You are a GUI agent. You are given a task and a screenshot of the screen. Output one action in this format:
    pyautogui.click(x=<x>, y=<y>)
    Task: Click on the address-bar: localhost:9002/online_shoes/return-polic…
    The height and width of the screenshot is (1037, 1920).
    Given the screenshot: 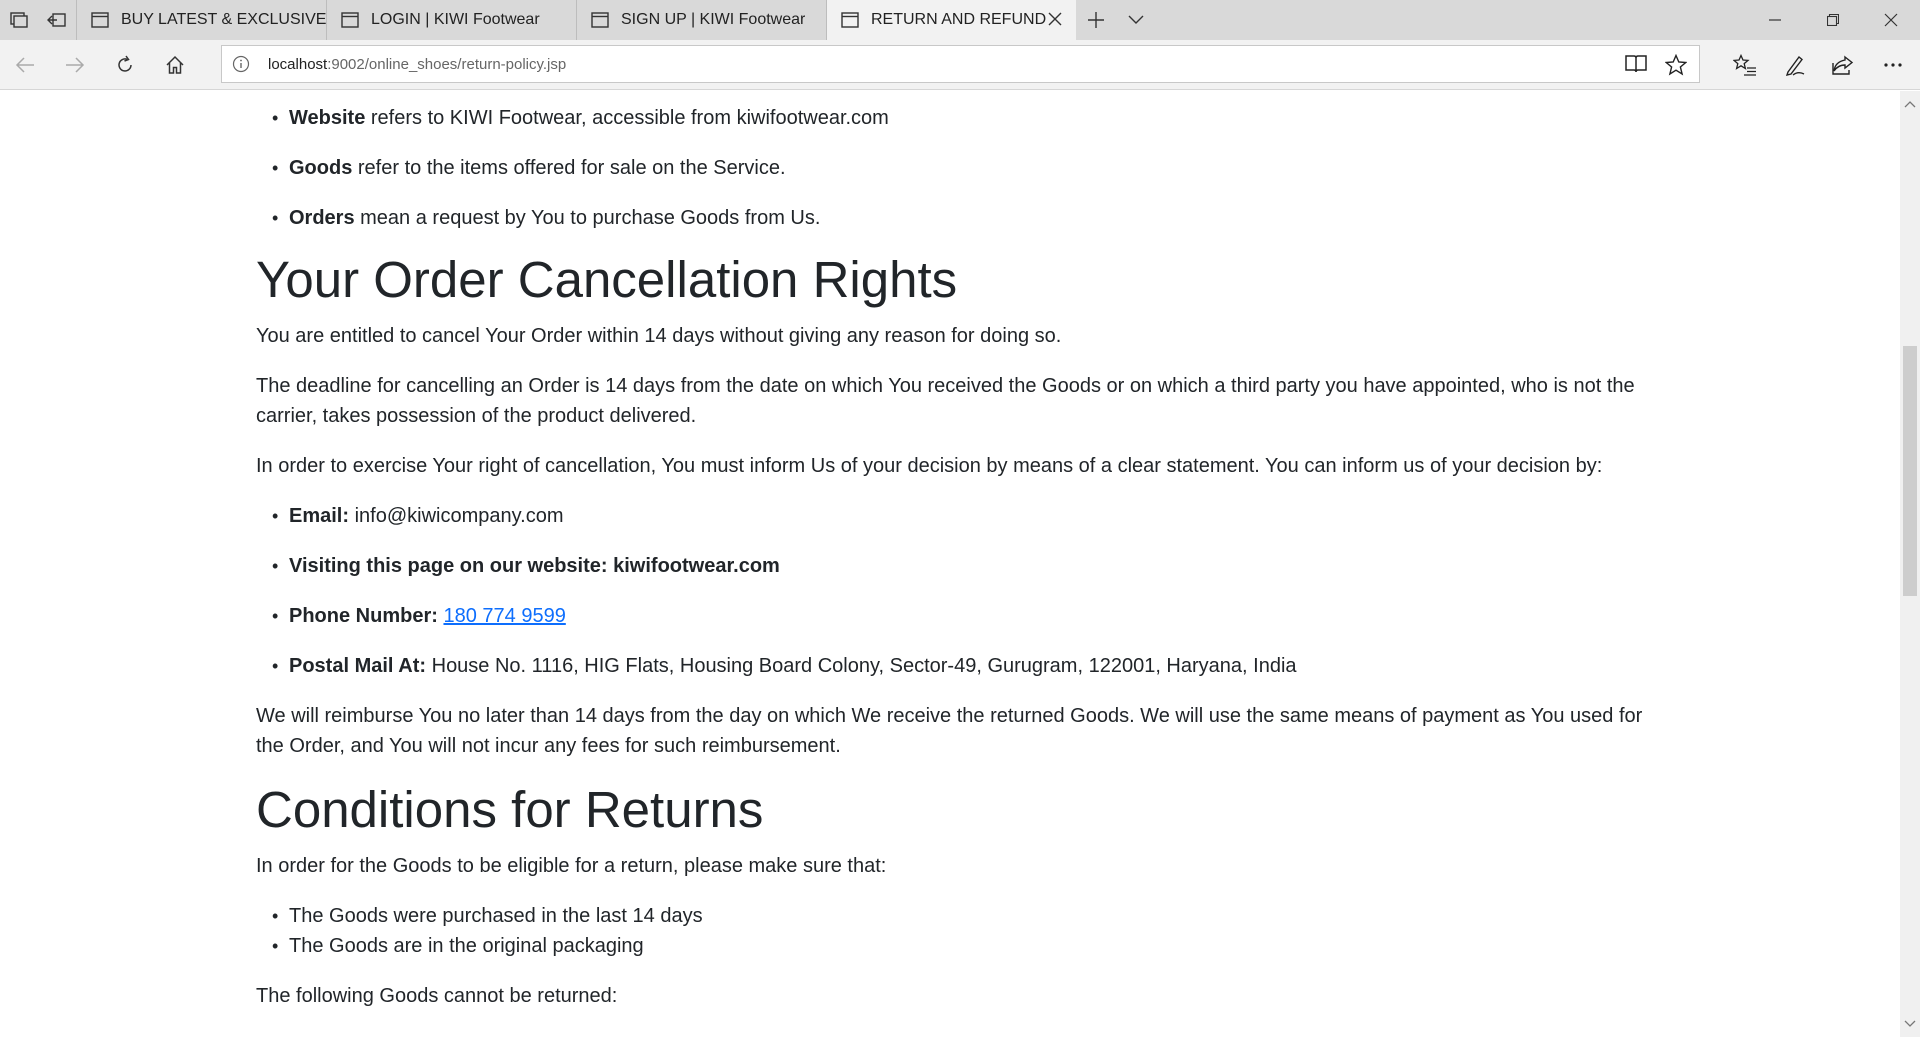 What is the action you would take?
    pyautogui.click(x=960, y=64)
    